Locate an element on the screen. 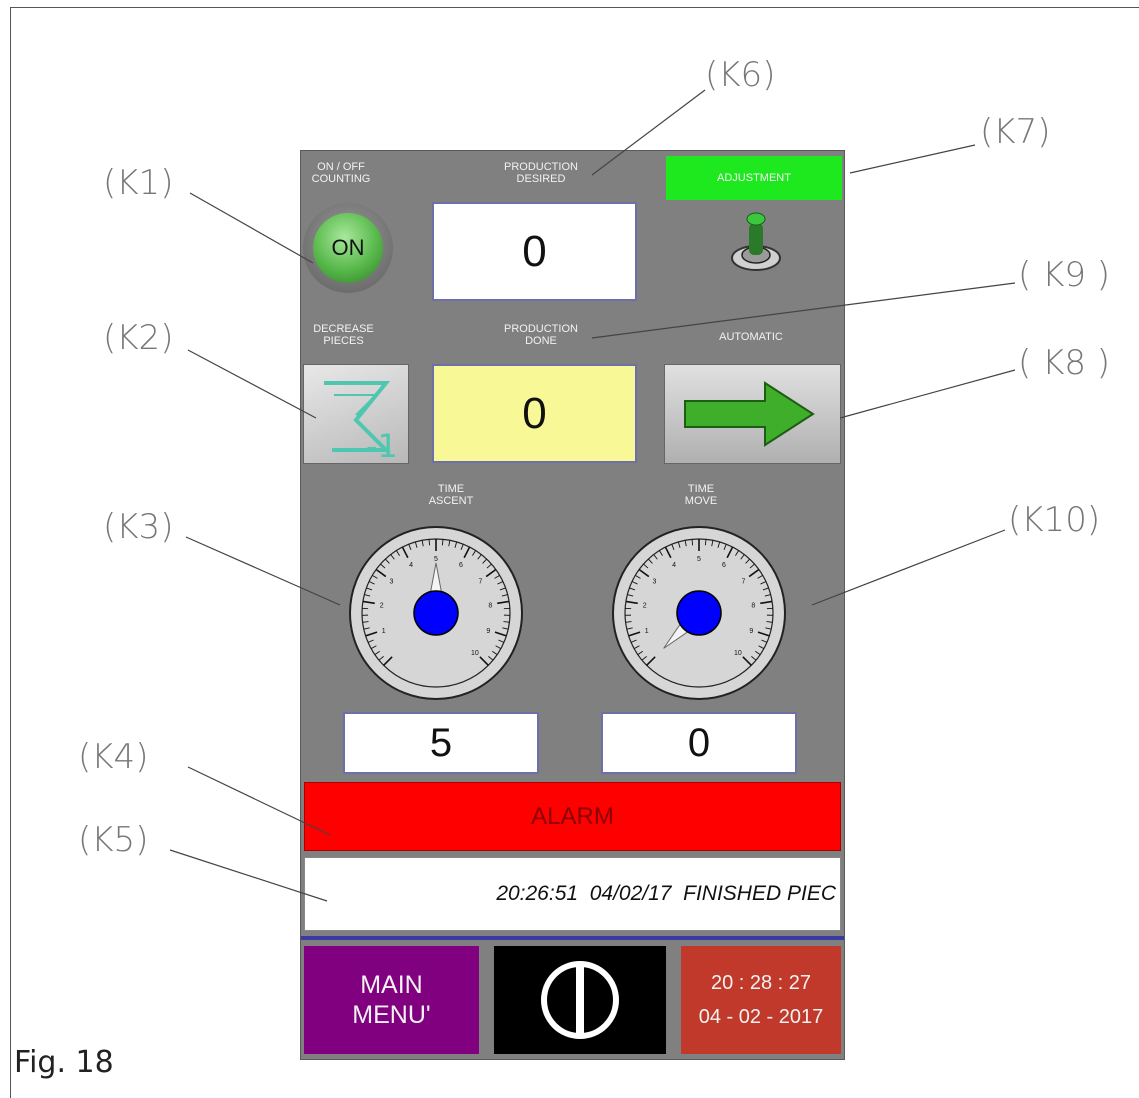 The image size is (1139, 1098). callout-k4: (K4) is located at coordinates (113, 757).